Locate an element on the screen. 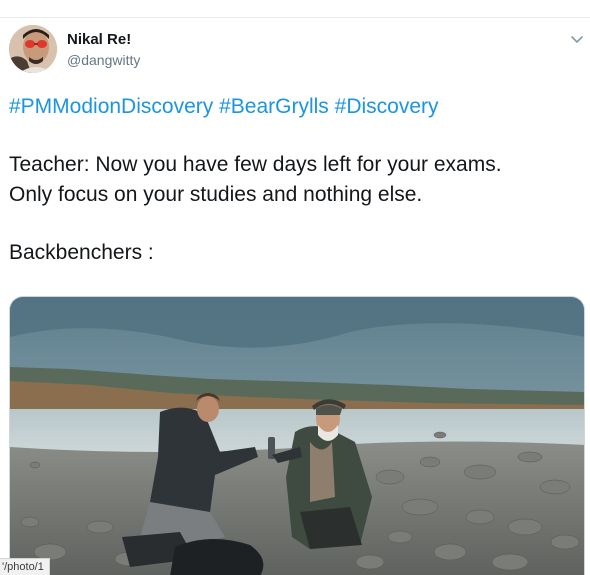 Image resolution: width=590 pixels, height=575 pixels. avatar-image is located at coordinates (33, 49).